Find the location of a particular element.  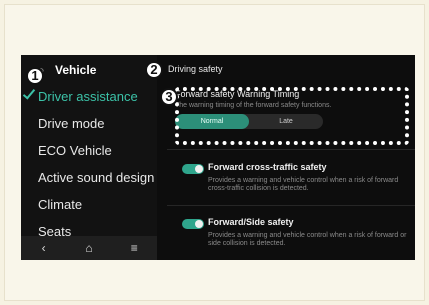

callout-1: 1 is located at coordinates (35, 76).